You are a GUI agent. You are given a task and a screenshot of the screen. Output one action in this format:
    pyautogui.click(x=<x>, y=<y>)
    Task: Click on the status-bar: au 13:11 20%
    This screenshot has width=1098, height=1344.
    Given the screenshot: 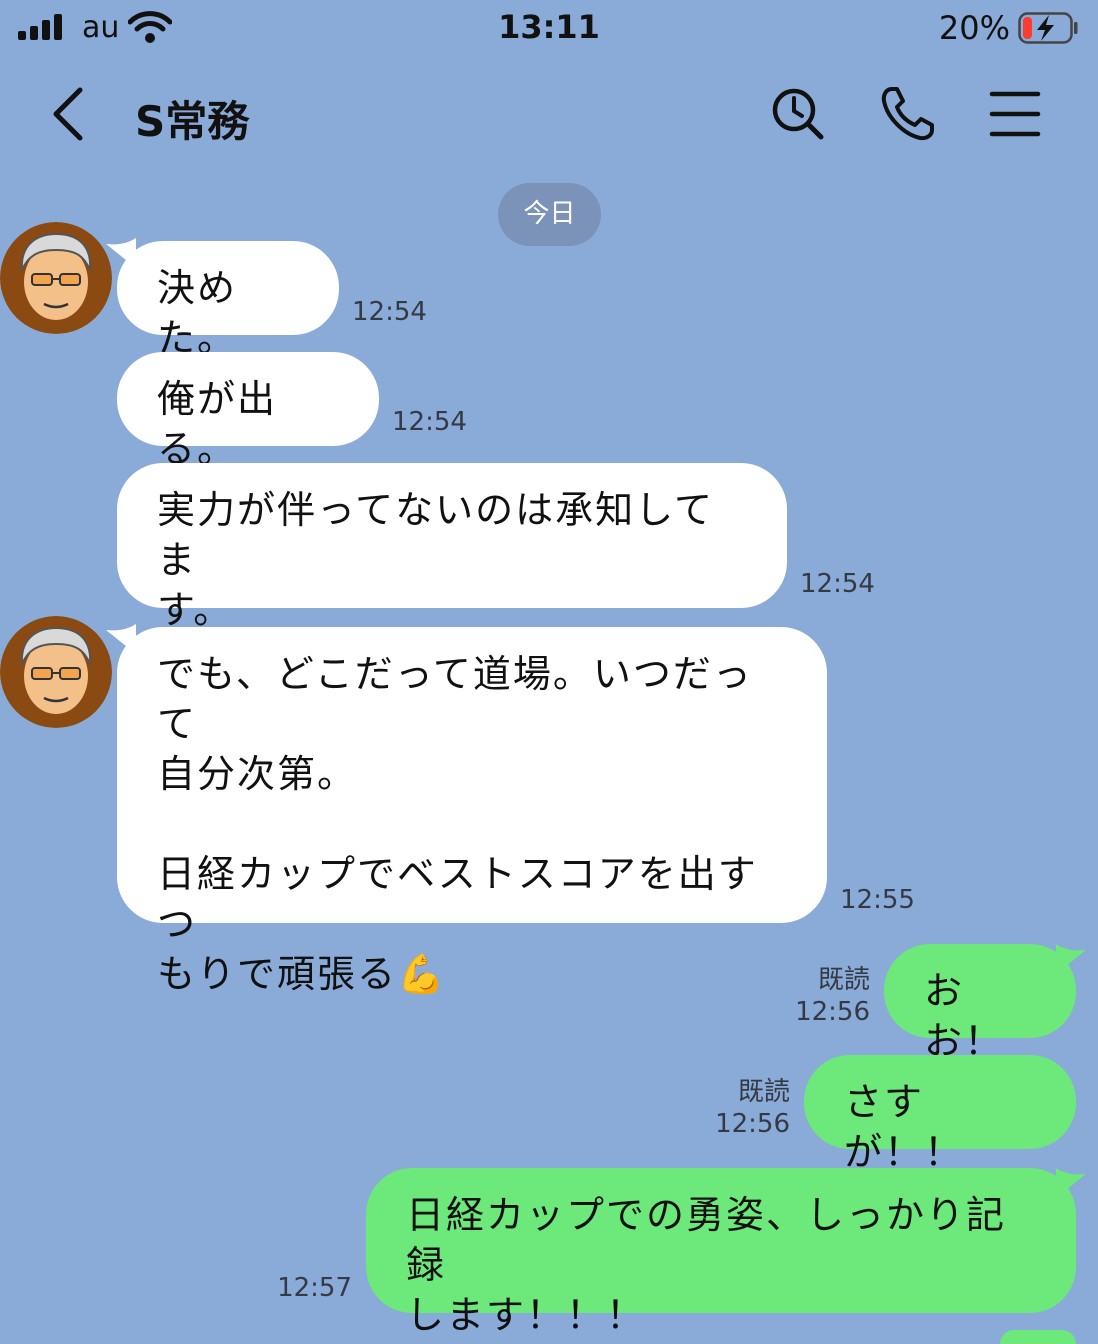 What is the action you would take?
    pyautogui.click(x=549, y=28)
    